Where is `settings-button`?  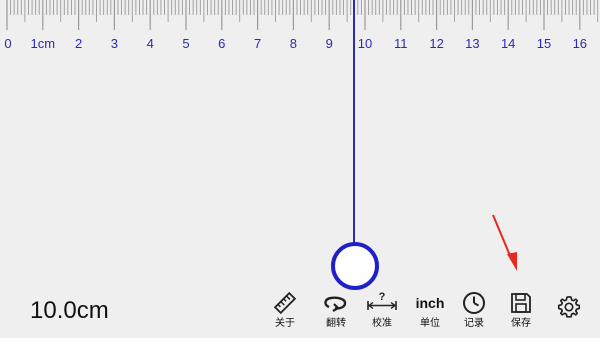
settings-button is located at coordinates (569, 316).